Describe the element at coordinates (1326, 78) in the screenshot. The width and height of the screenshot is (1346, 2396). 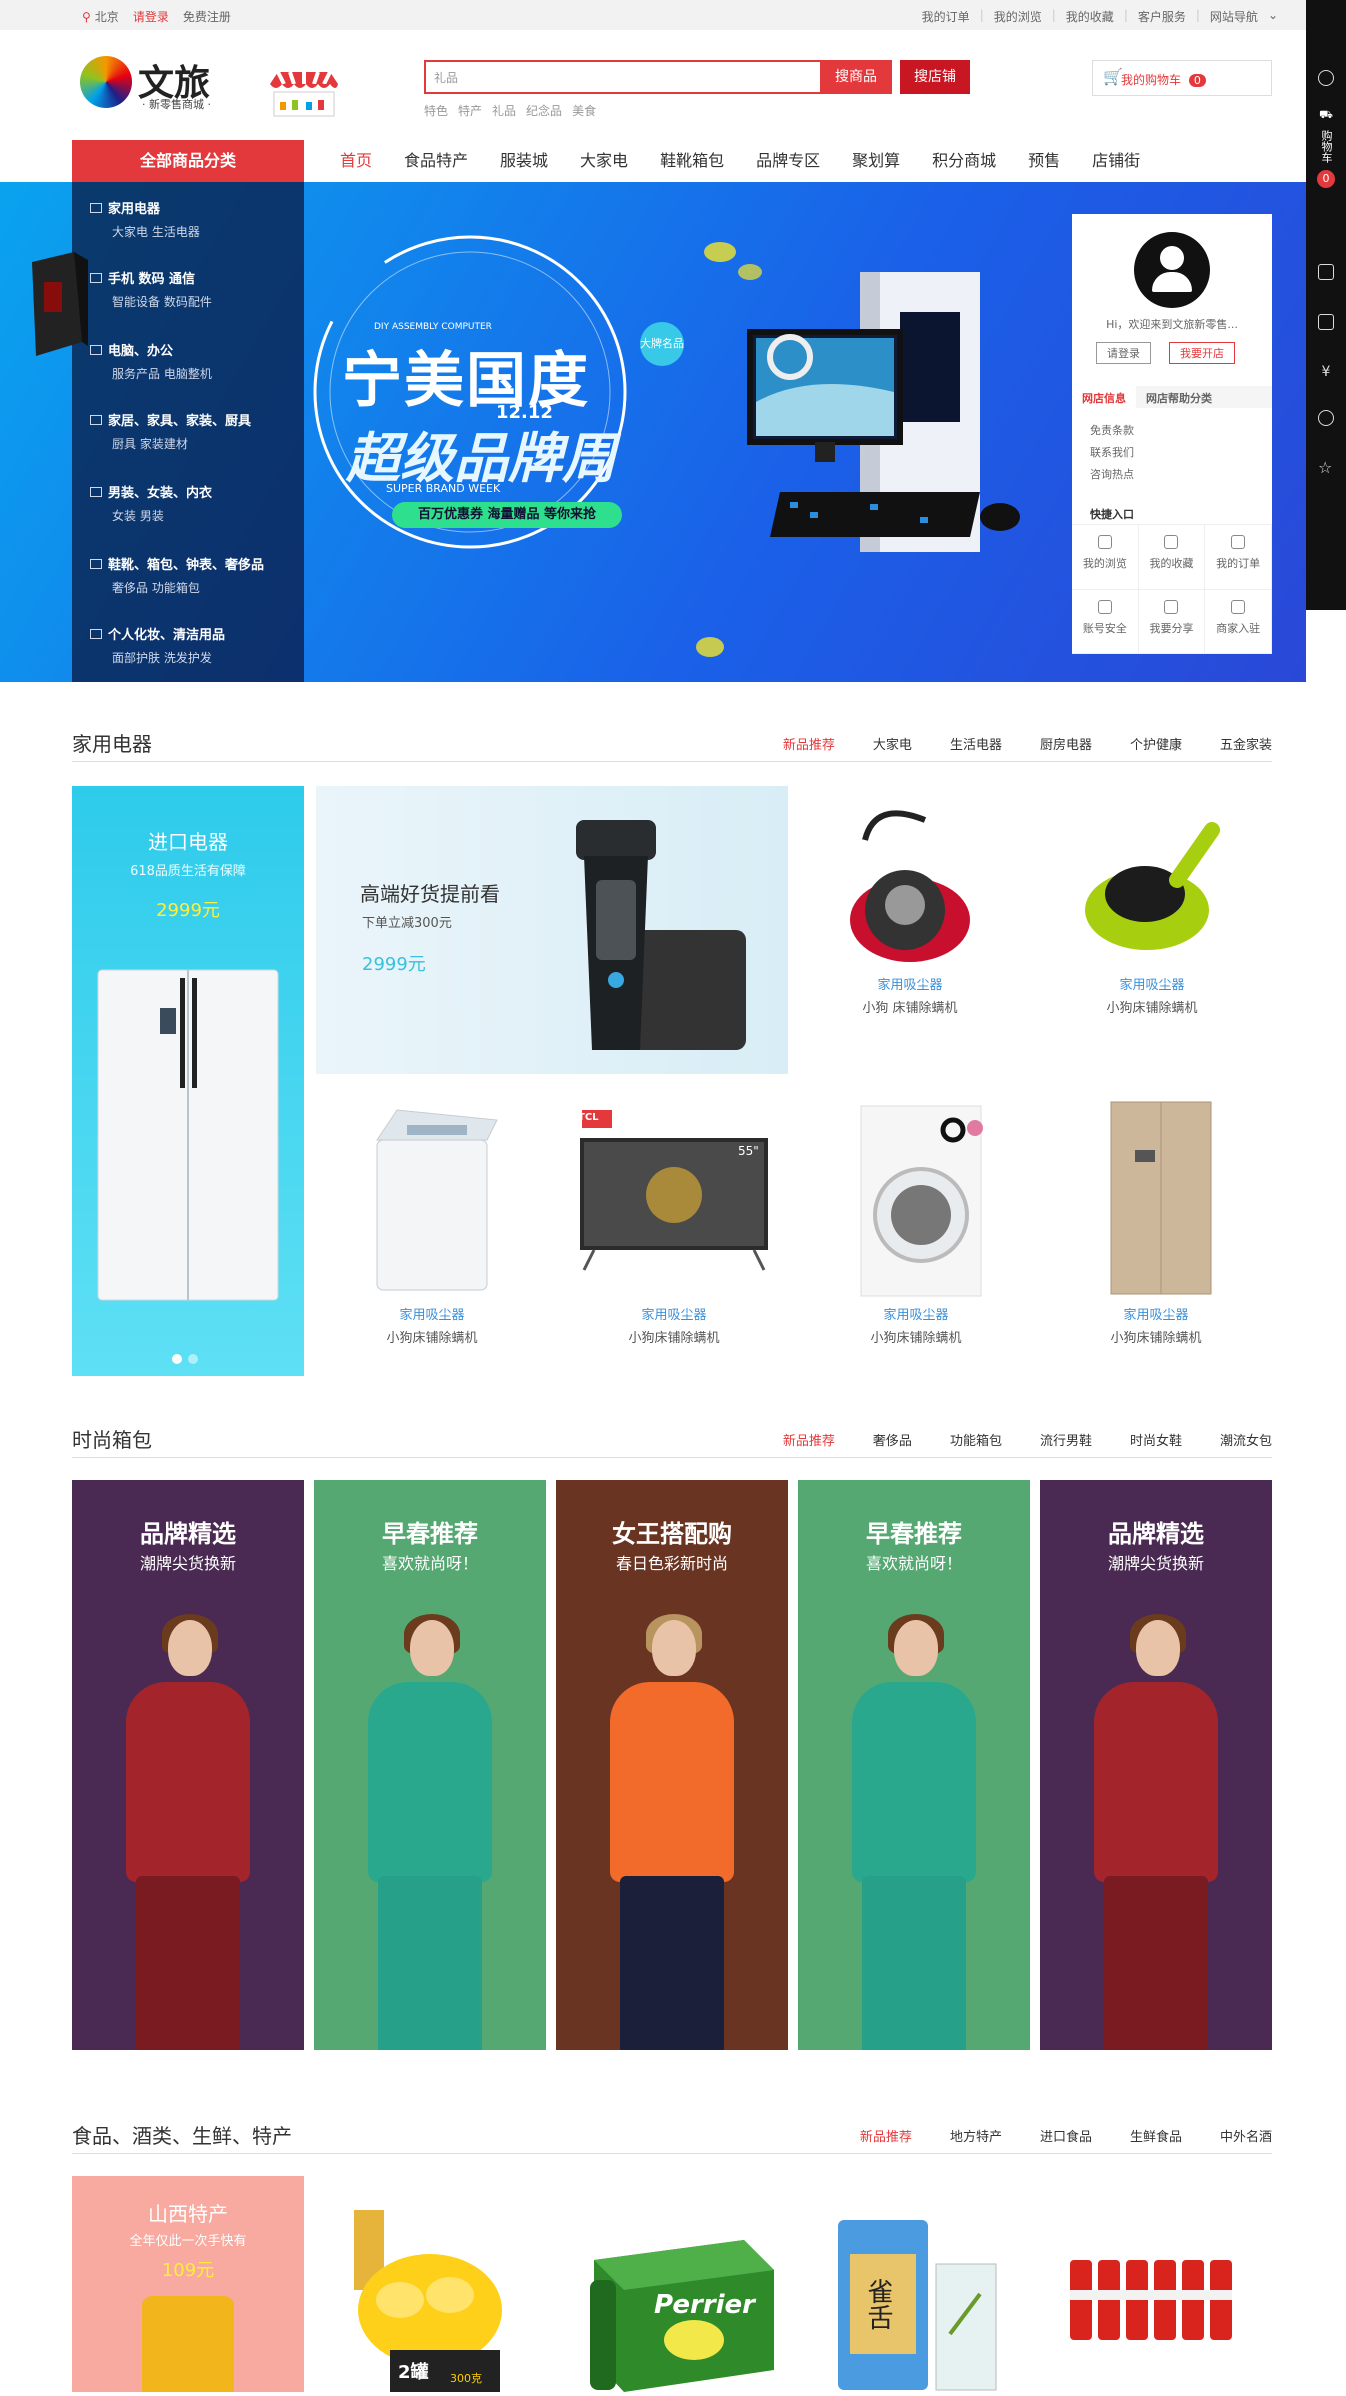
I see `user-icon` at that location.